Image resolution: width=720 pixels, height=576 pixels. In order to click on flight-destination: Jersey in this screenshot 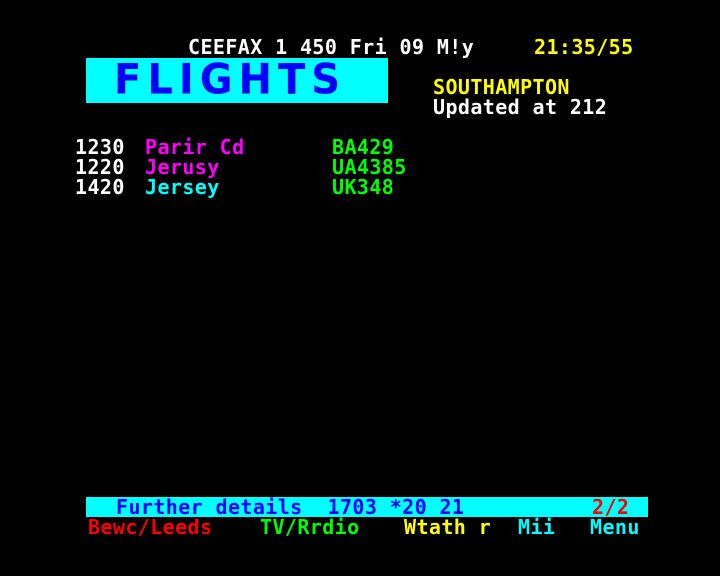, I will do `click(182, 187)`.